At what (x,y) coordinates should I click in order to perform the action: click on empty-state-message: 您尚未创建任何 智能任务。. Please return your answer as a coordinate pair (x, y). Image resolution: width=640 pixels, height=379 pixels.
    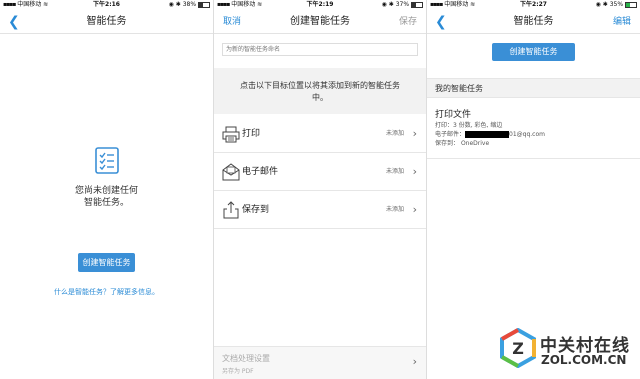
    Looking at the image, I should click on (106, 197).